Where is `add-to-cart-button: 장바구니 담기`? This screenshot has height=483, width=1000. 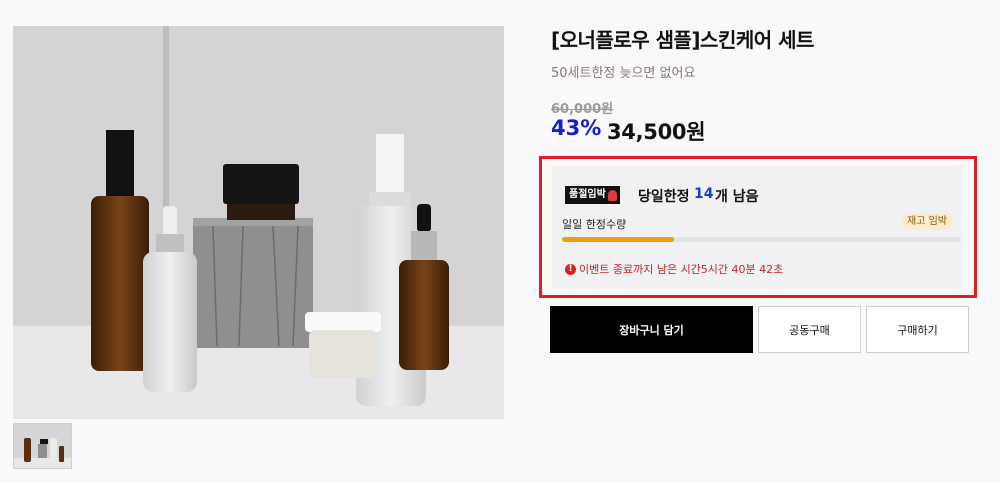
add-to-cart-button: 장바구니 담기 is located at coordinates (651, 329).